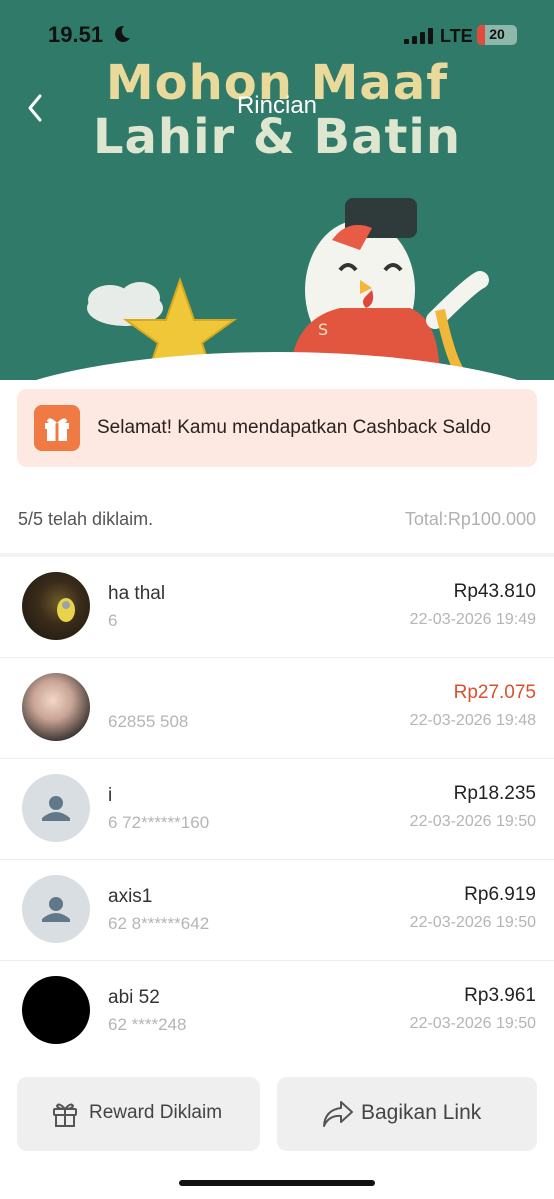 The height and width of the screenshot is (1199, 554). What do you see at coordinates (338, 1114) in the screenshot?
I see `share-arrow-icon` at bounding box center [338, 1114].